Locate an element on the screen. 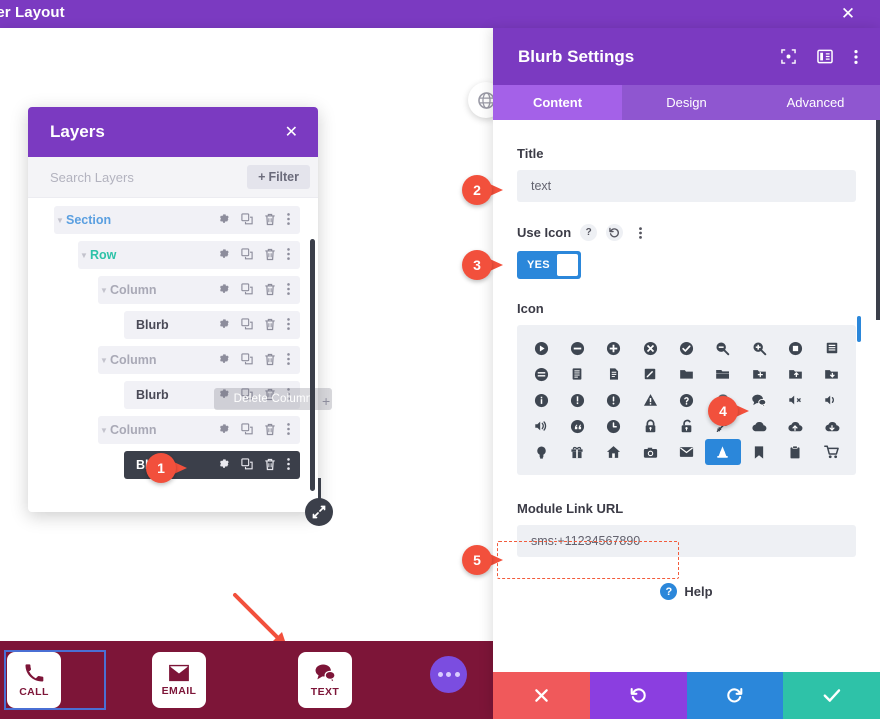 This screenshot has height=719, width=880. lock-icon is located at coordinates (650, 426).